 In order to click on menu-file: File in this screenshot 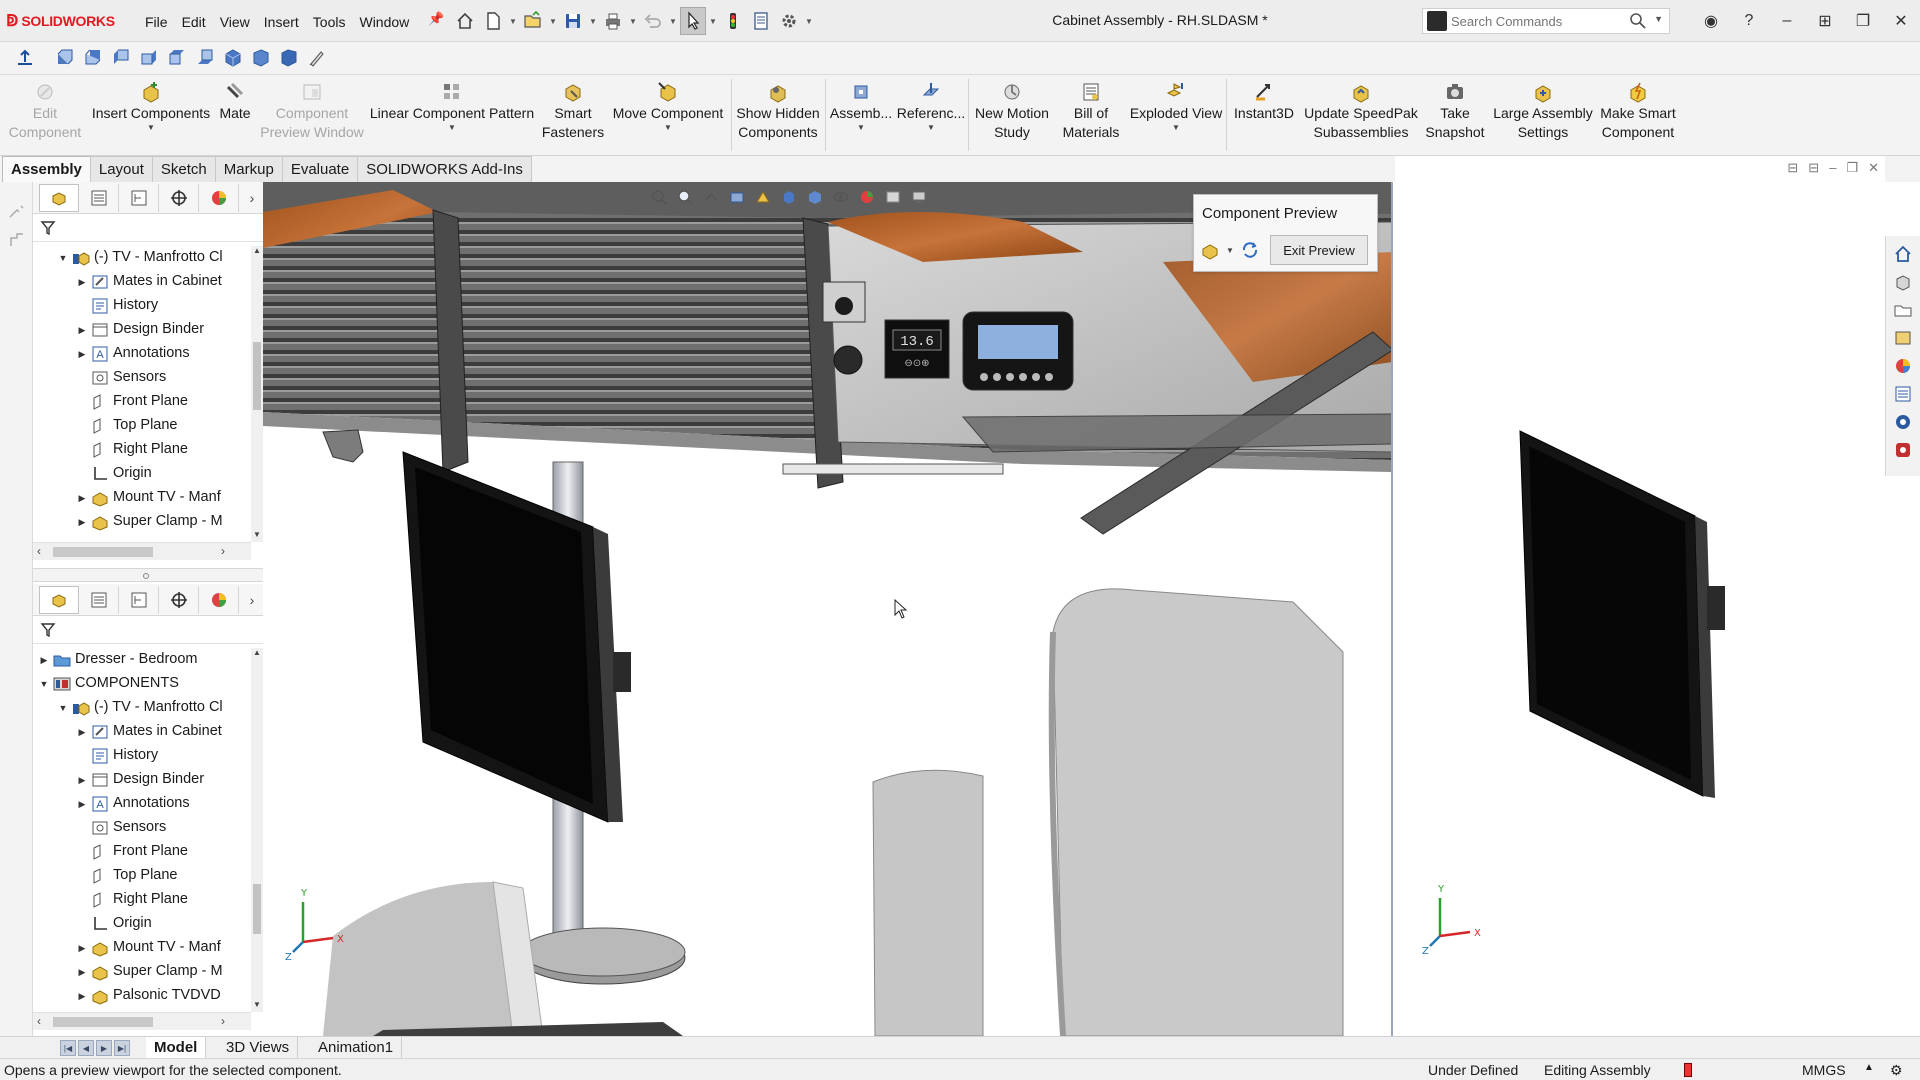, I will do `click(156, 22)`.